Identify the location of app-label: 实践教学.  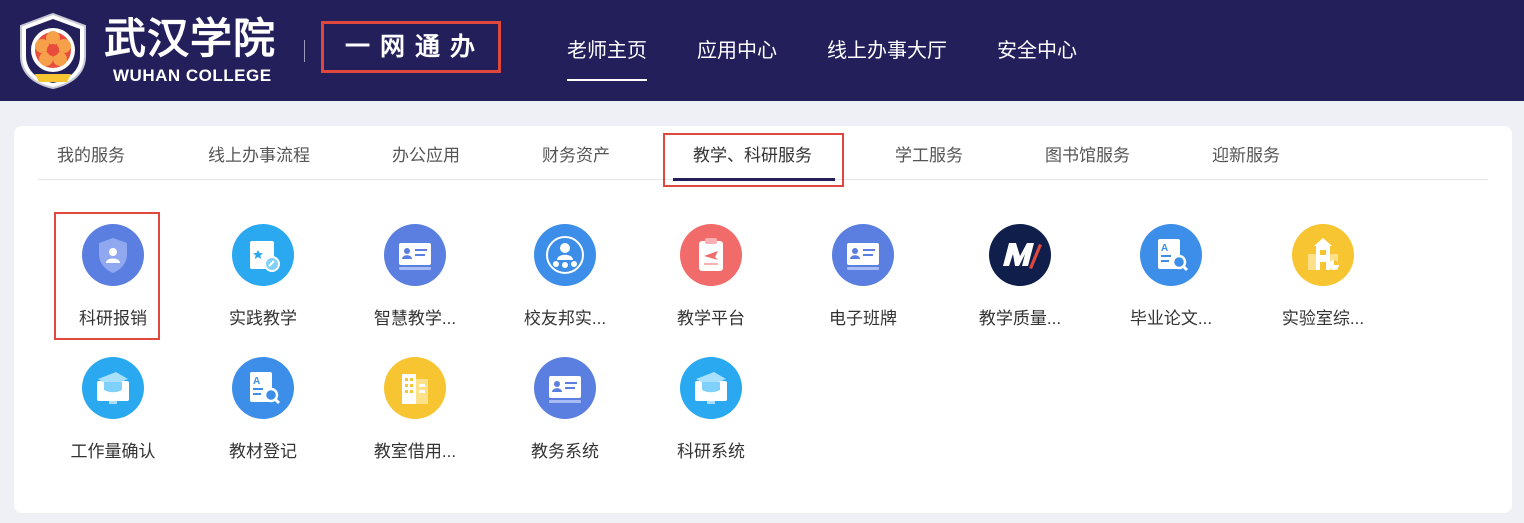
(263, 318).